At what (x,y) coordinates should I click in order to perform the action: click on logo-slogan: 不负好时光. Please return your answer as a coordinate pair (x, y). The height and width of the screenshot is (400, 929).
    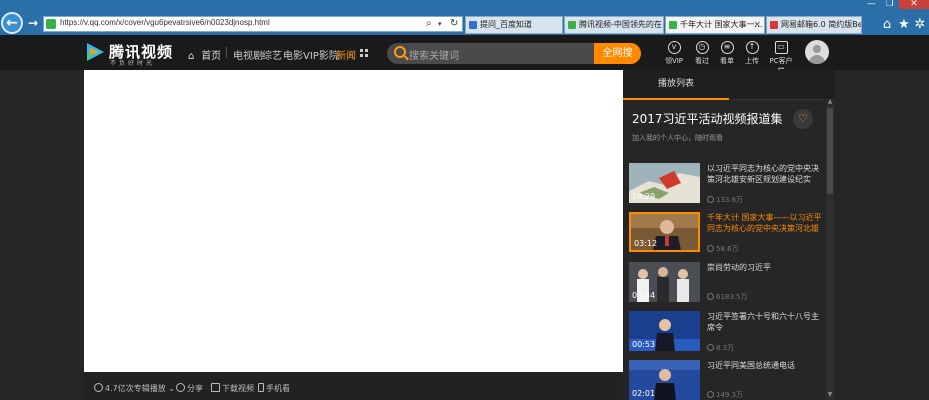
    Looking at the image, I should click on (133, 63).